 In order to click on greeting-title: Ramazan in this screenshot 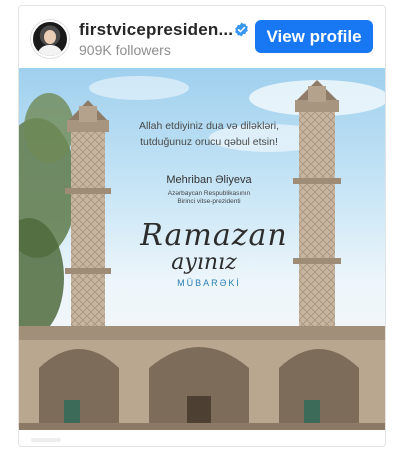, I will do `click(214, 235)`.